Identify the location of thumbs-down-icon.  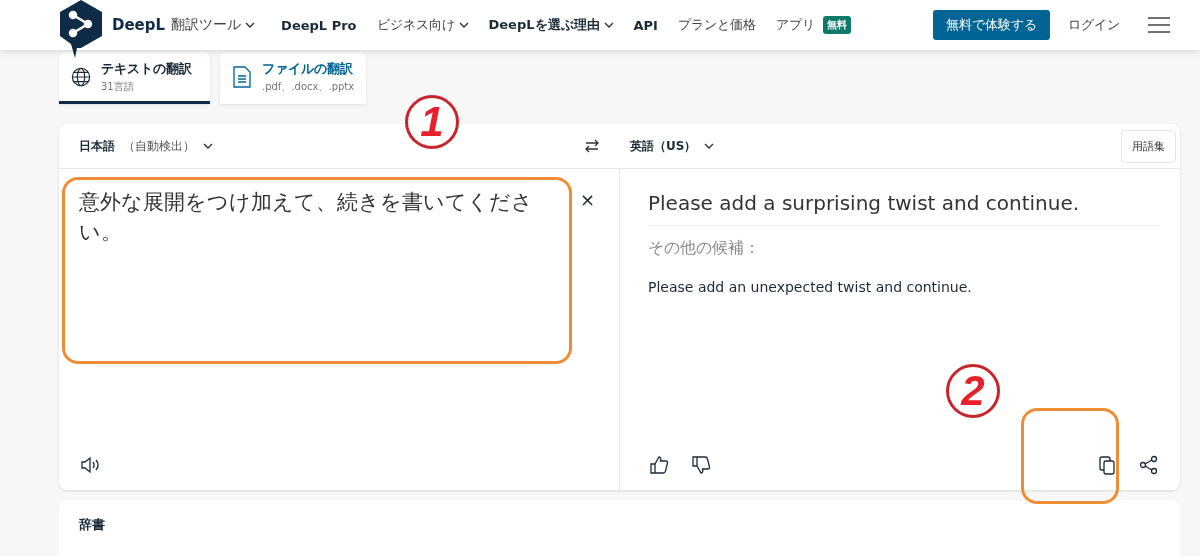
(701, 465).